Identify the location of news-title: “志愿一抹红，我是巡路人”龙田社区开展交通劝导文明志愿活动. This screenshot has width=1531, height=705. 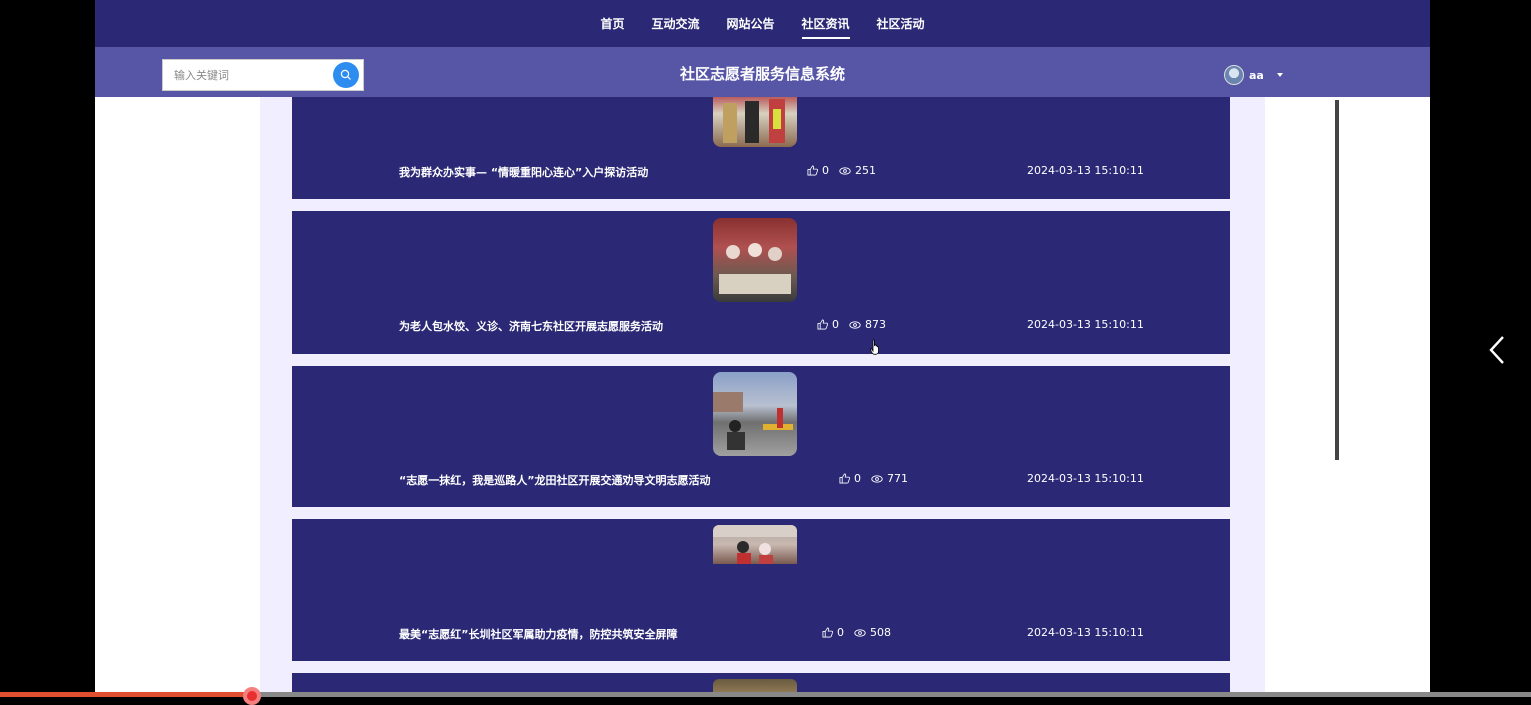
(554, 480).